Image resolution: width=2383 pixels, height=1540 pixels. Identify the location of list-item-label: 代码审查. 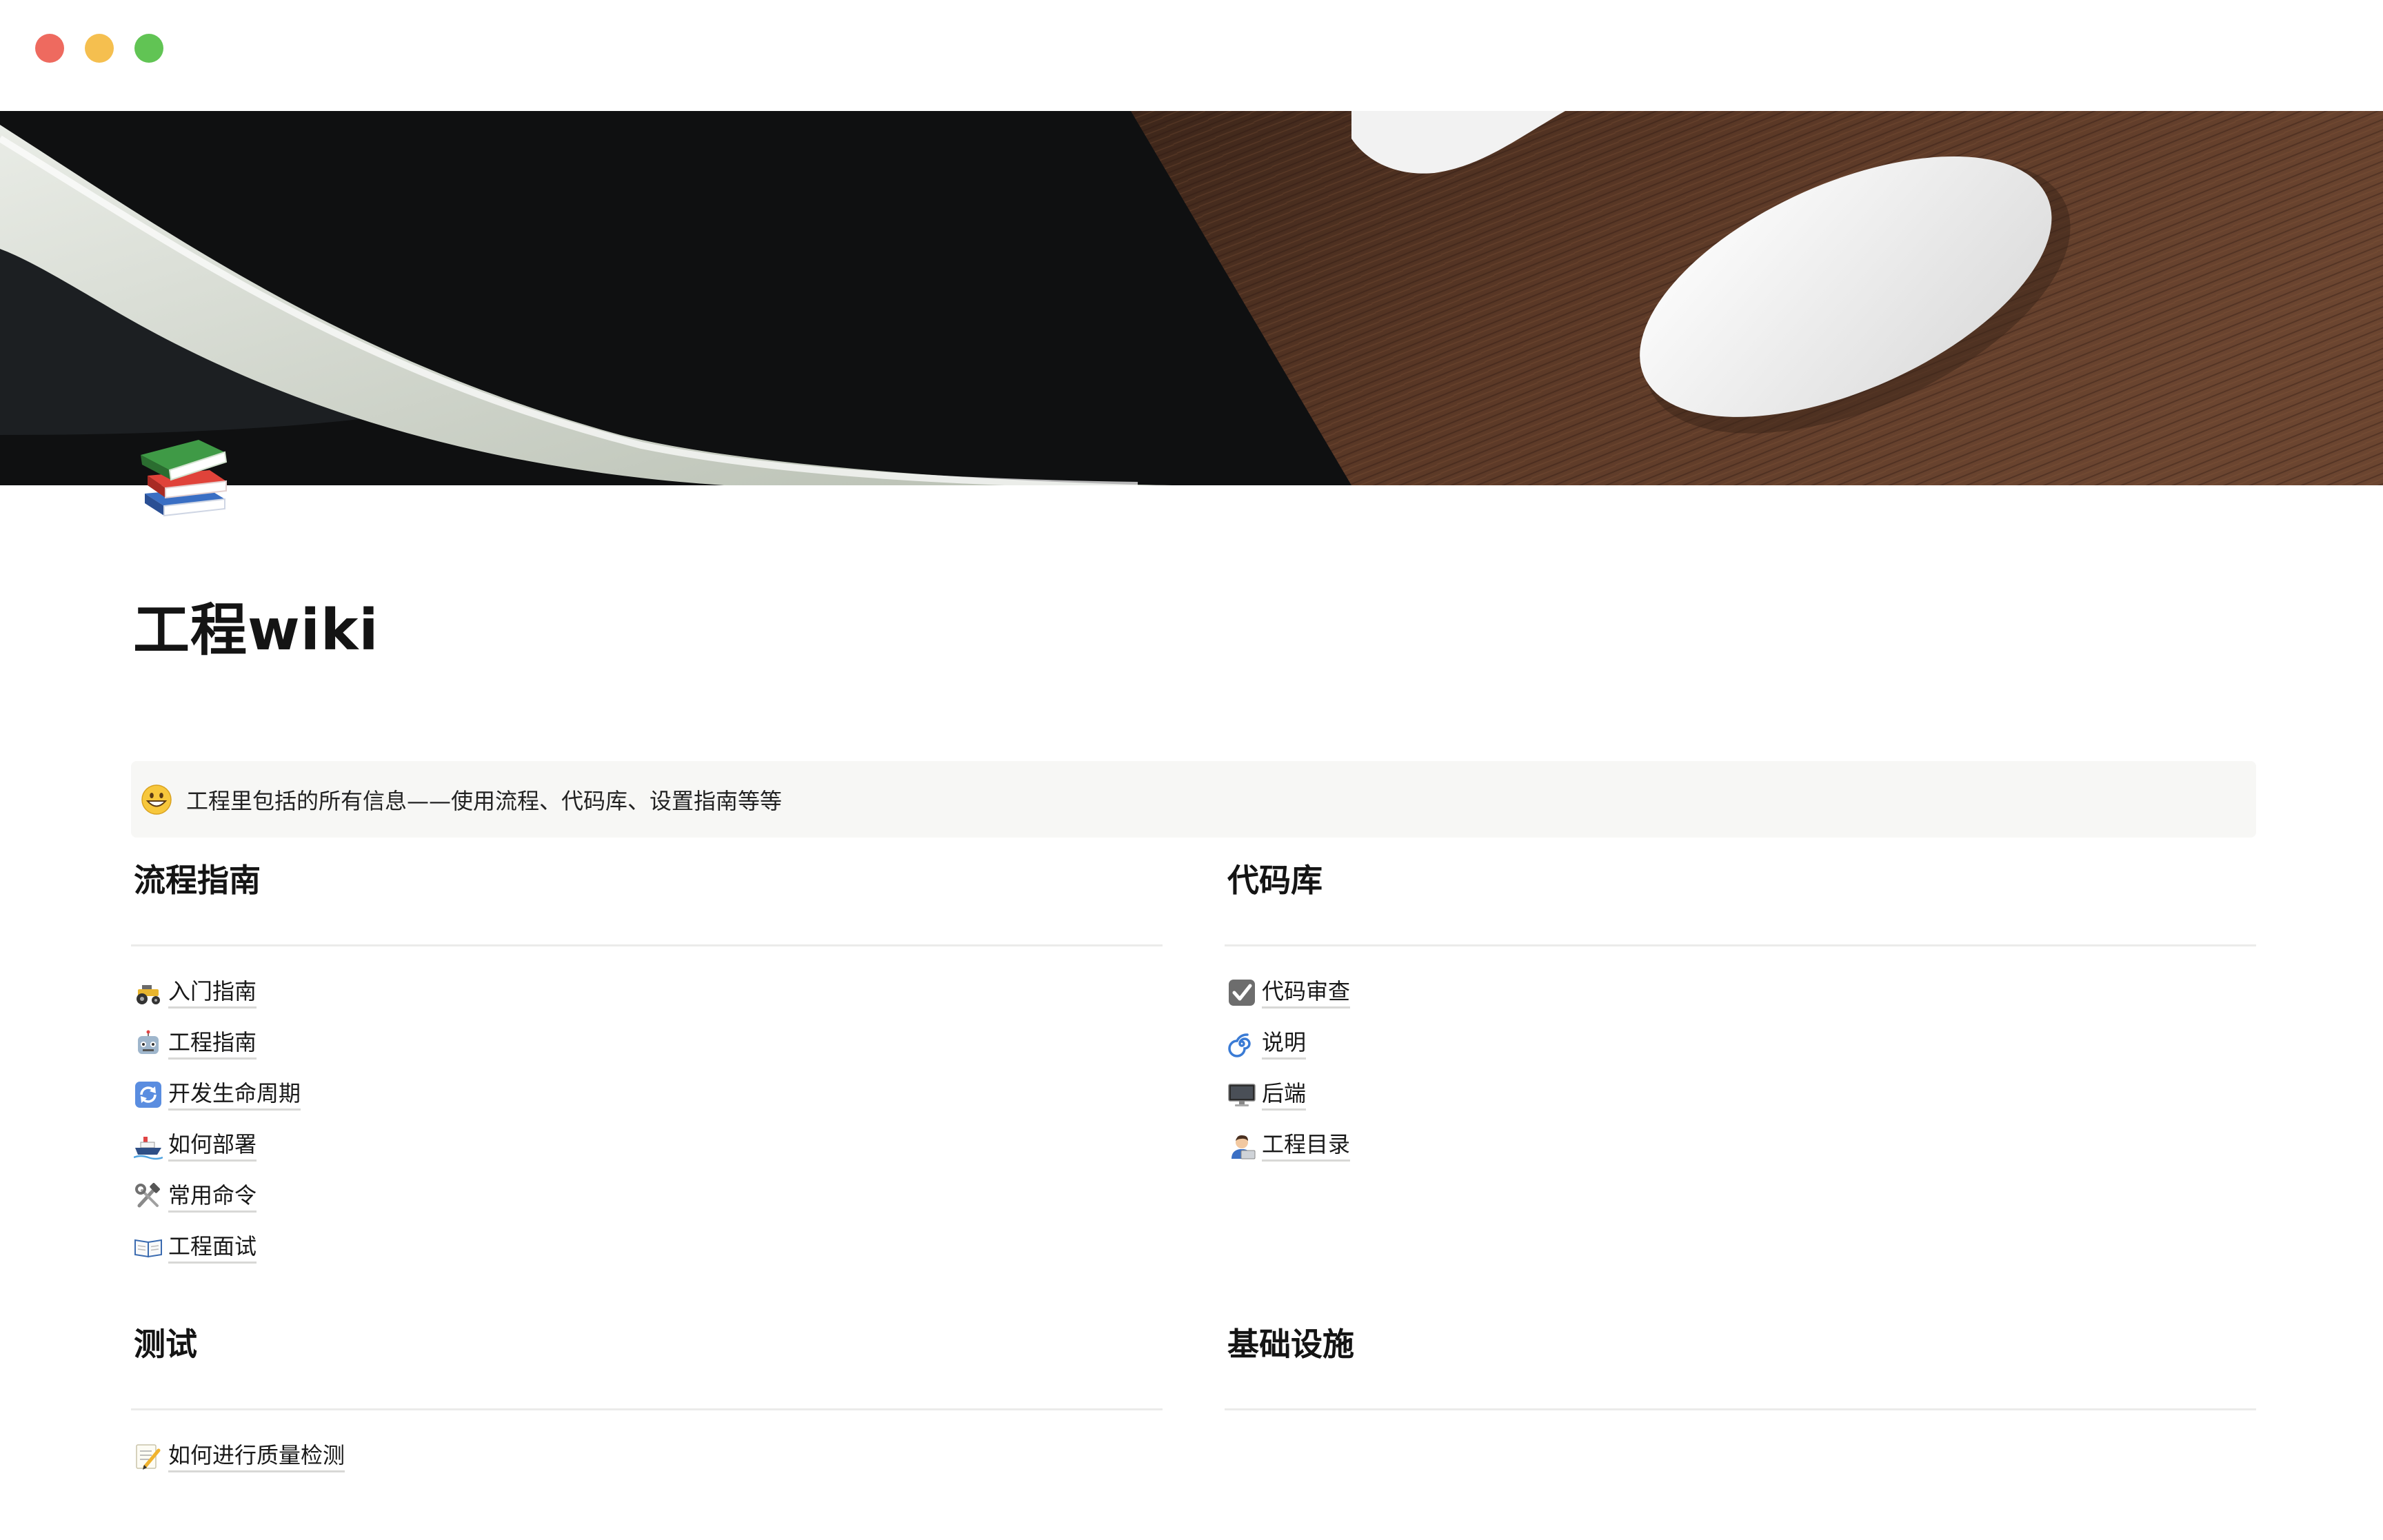
(1306, 993).